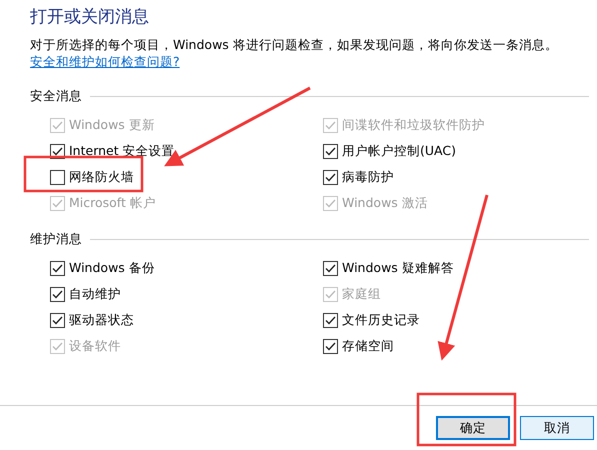  Describe the element at coordinates (473, 428) in the screenshot. I see `ok-button: 确定` at that location.